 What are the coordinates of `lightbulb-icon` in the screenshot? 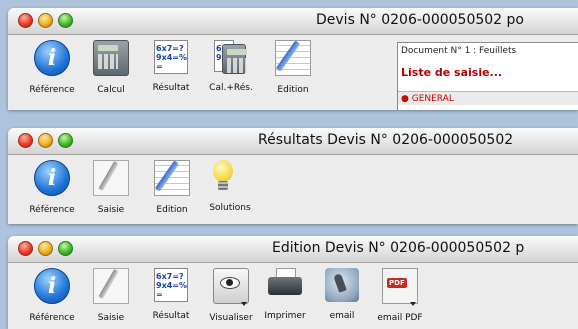 It's located at (230, 177).